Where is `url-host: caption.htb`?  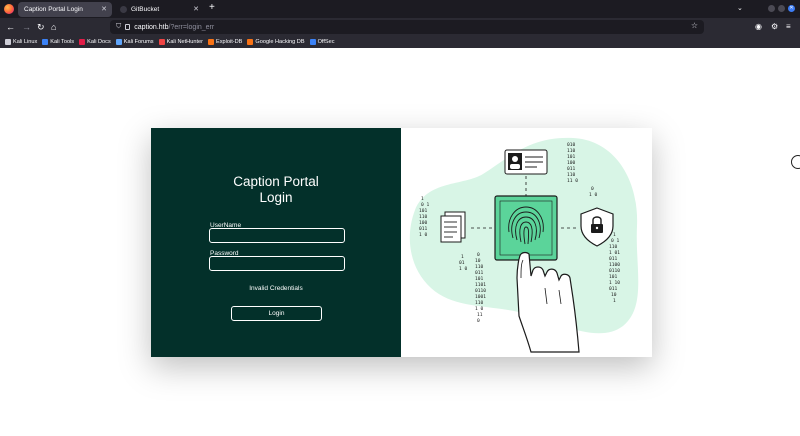
url-host: caption.htb is located at coordinates (151, 27).